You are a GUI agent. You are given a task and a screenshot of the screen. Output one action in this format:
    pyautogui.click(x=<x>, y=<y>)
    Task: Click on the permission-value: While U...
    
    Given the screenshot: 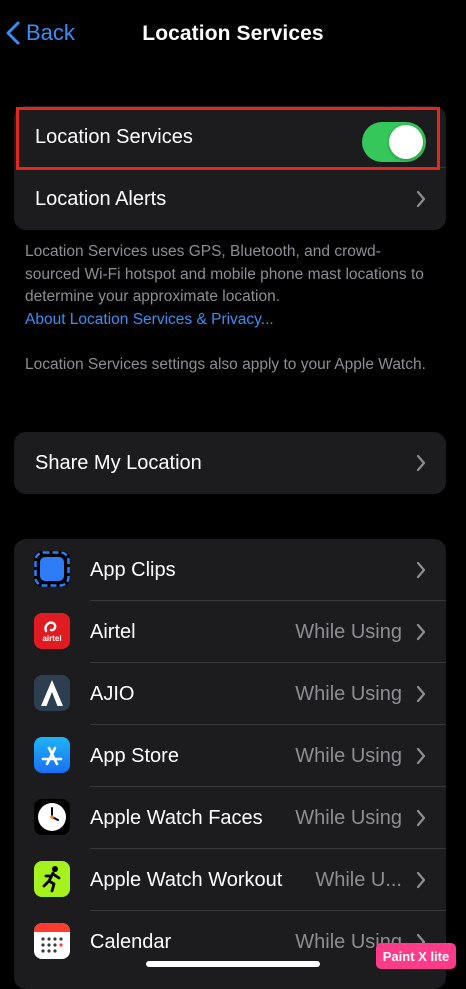 What is the action you would take?
    pyautogui.click(x=358, y=879)
    